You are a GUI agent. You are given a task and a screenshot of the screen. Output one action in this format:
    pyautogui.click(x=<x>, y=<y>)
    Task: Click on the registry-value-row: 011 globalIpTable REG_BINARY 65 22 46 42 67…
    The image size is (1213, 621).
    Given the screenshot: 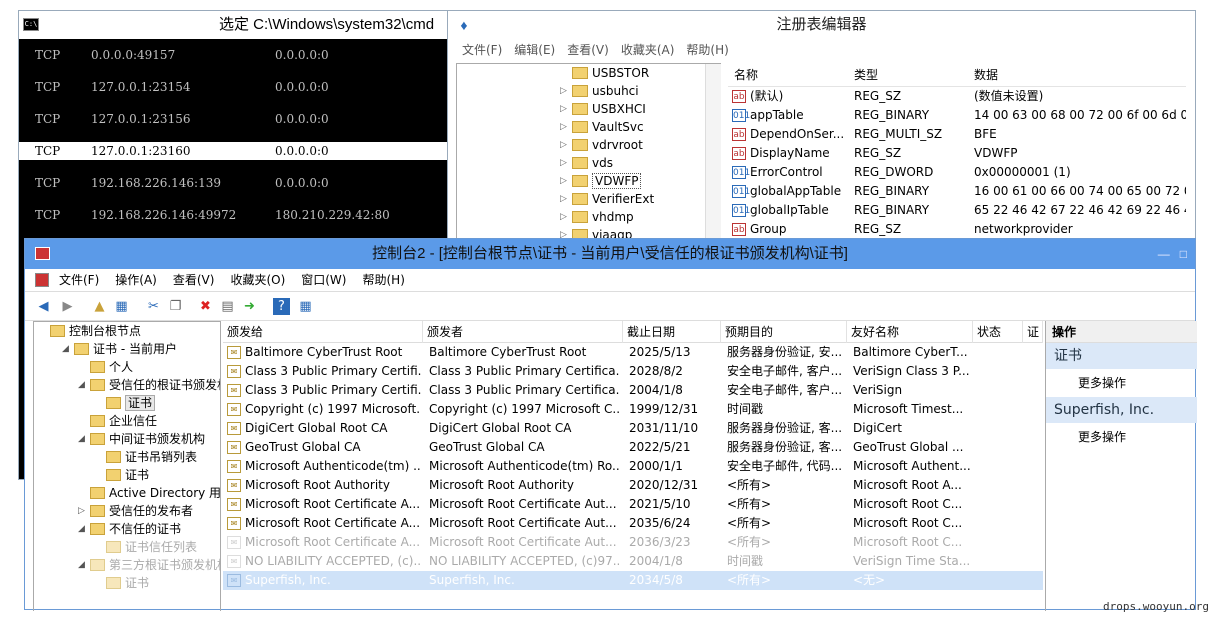 What is the action you would take?
    pyautogui.click(x=957, y=210)
    